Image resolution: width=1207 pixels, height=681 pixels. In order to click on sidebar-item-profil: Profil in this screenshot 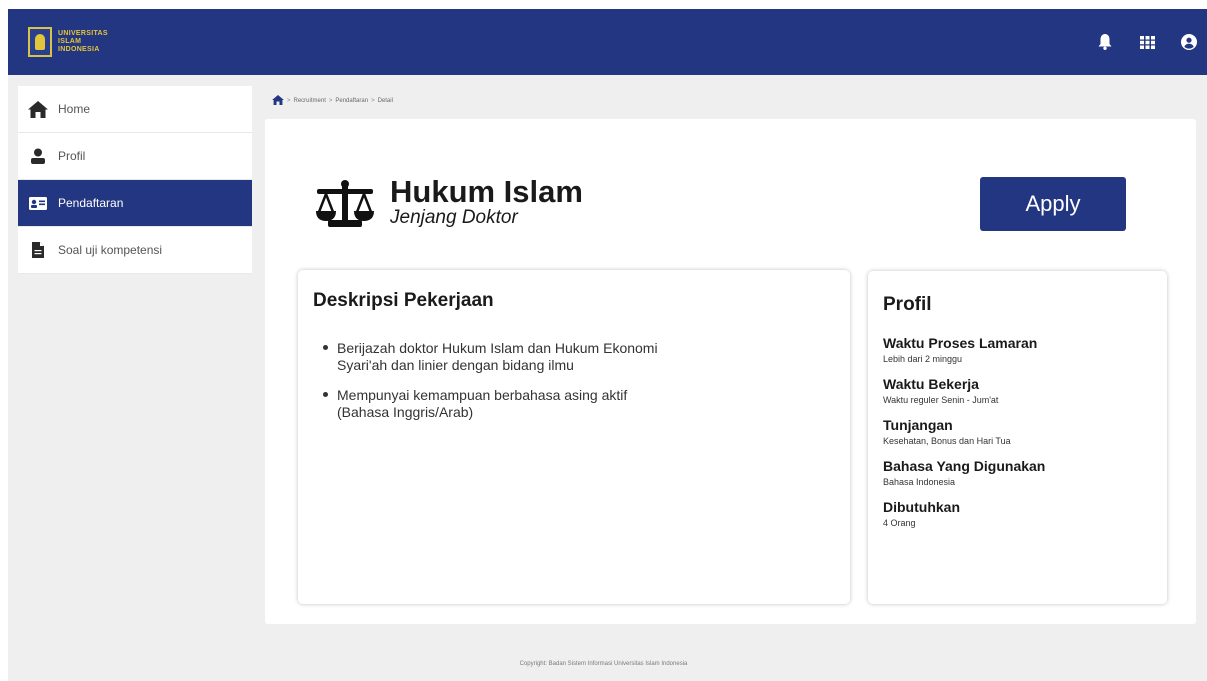, I will do `click(135, 156)`.